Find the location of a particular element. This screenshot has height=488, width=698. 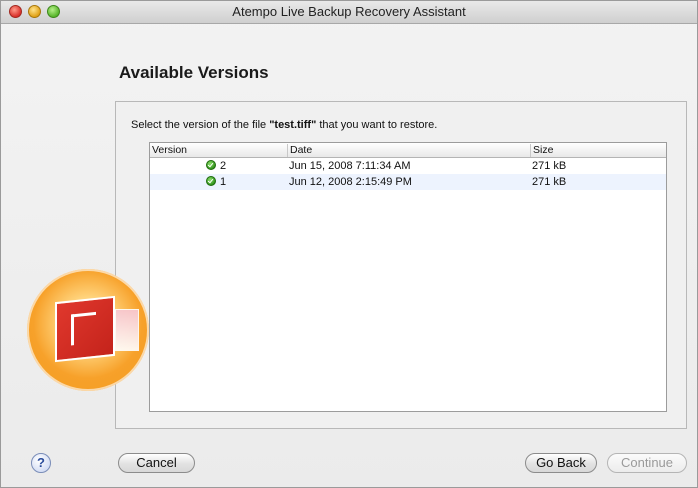

table-header: Version Date Size is located at coordinates (408, 150).